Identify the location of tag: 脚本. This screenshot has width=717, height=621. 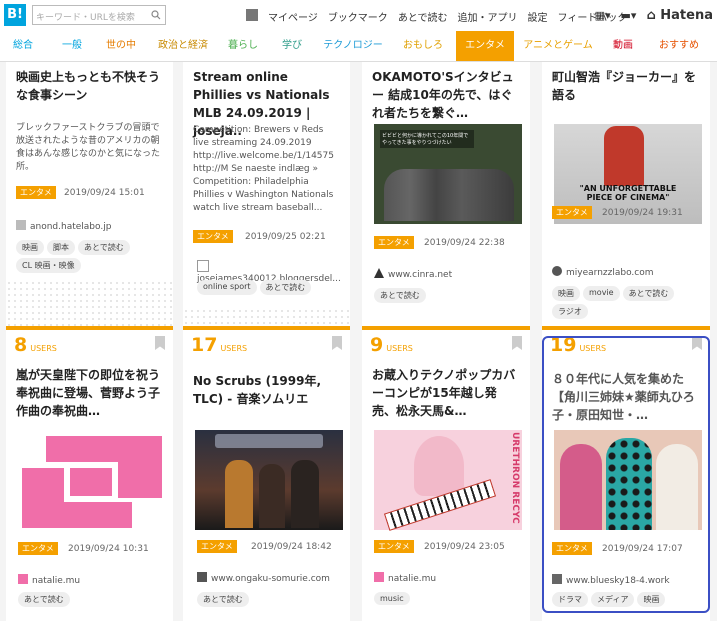
(61, 247).